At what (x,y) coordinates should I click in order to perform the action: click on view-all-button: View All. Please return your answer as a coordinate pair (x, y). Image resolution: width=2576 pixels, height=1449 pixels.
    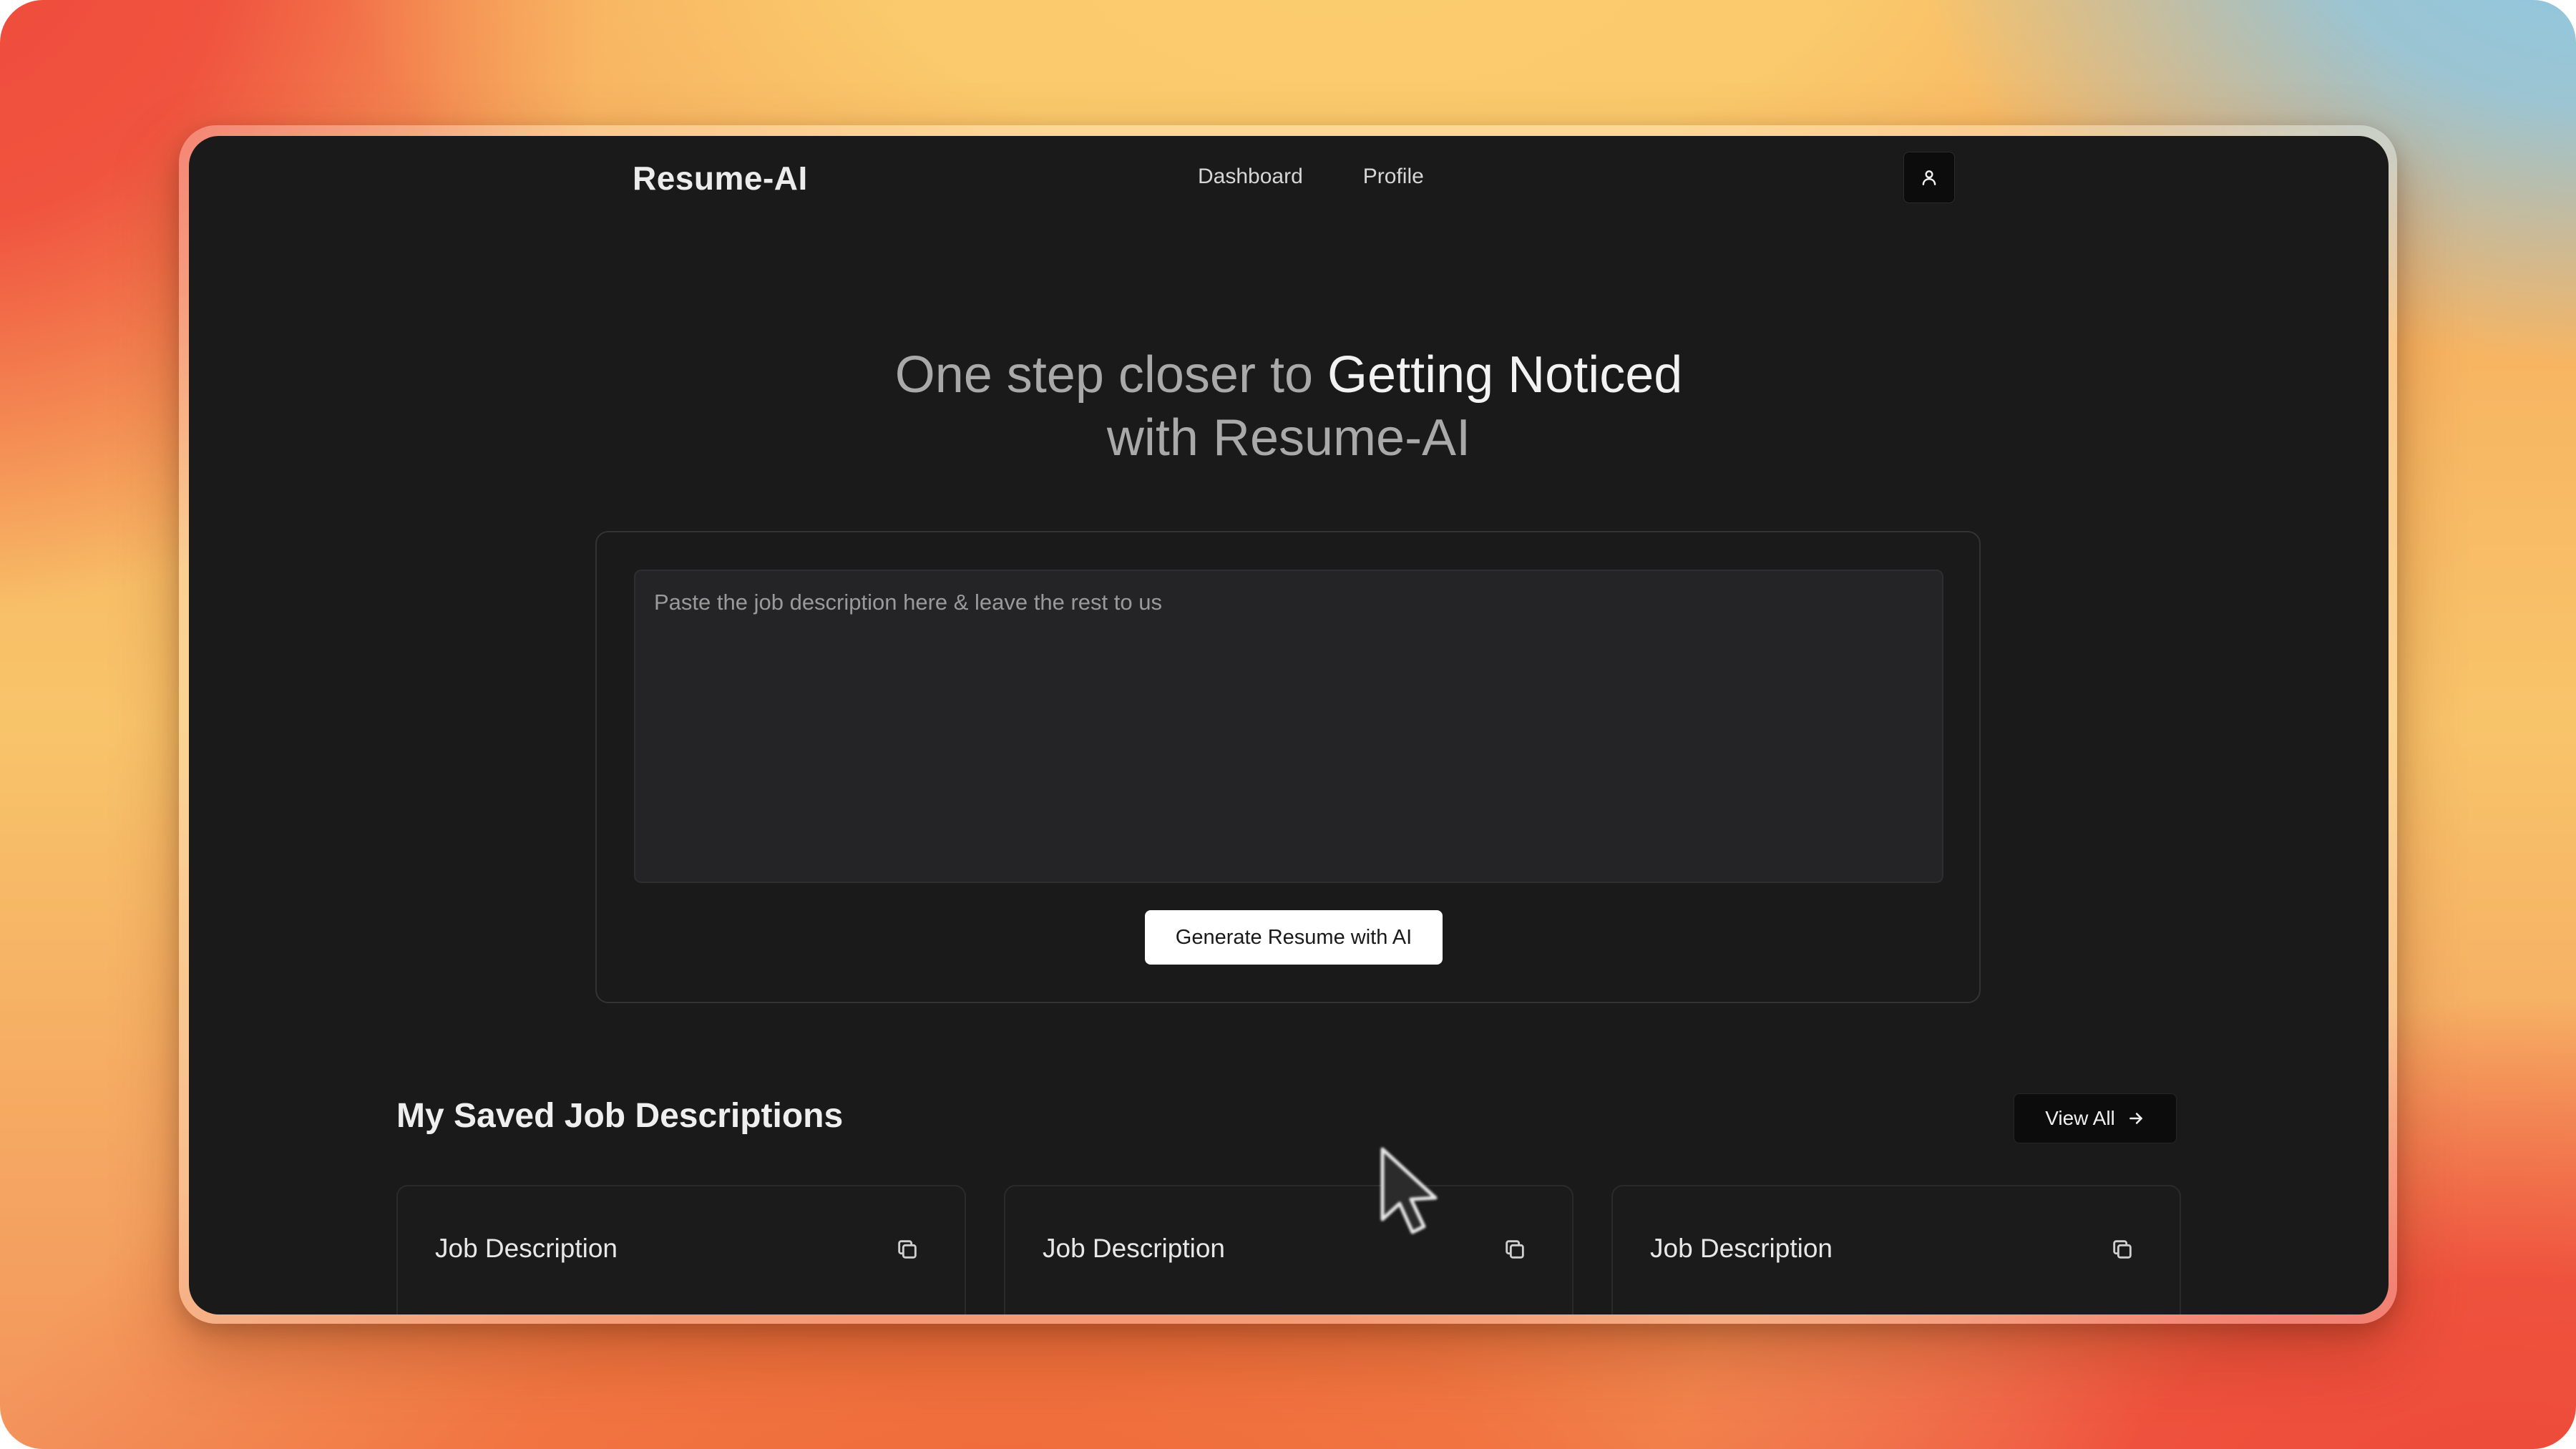
    Looking at the image, I should click on (2095, 1118).